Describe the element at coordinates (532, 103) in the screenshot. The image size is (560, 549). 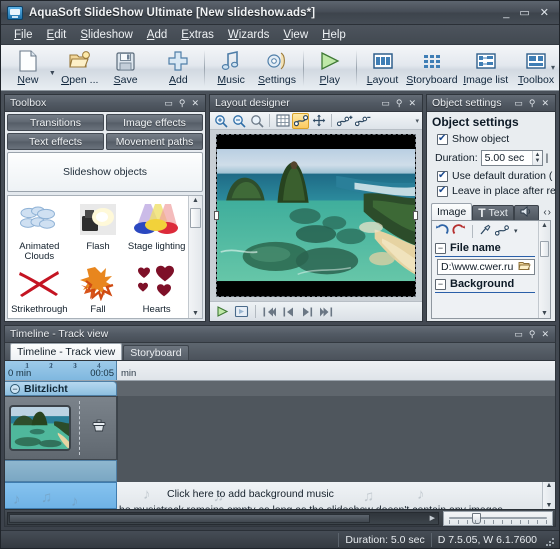
I see `objectsettings-pin-button: ⚲` at that location.